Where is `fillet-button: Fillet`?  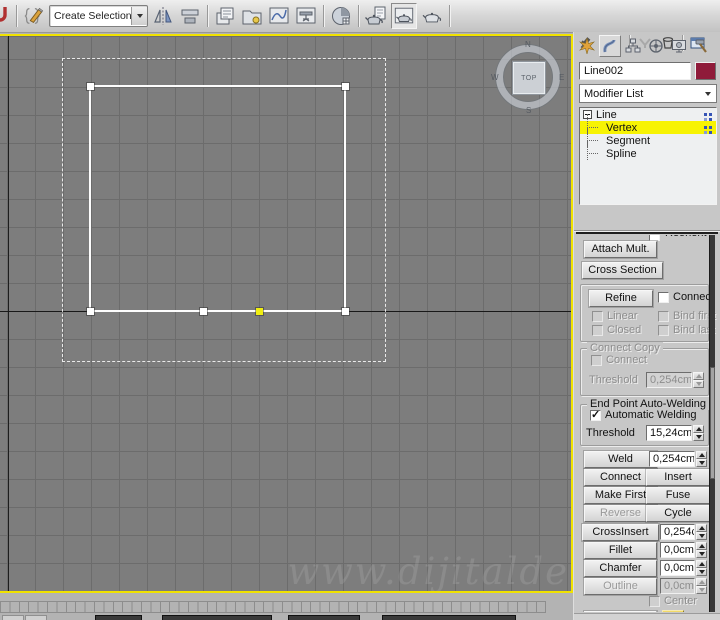
fillet-button: Fillet is located at coordinates (620, 550).